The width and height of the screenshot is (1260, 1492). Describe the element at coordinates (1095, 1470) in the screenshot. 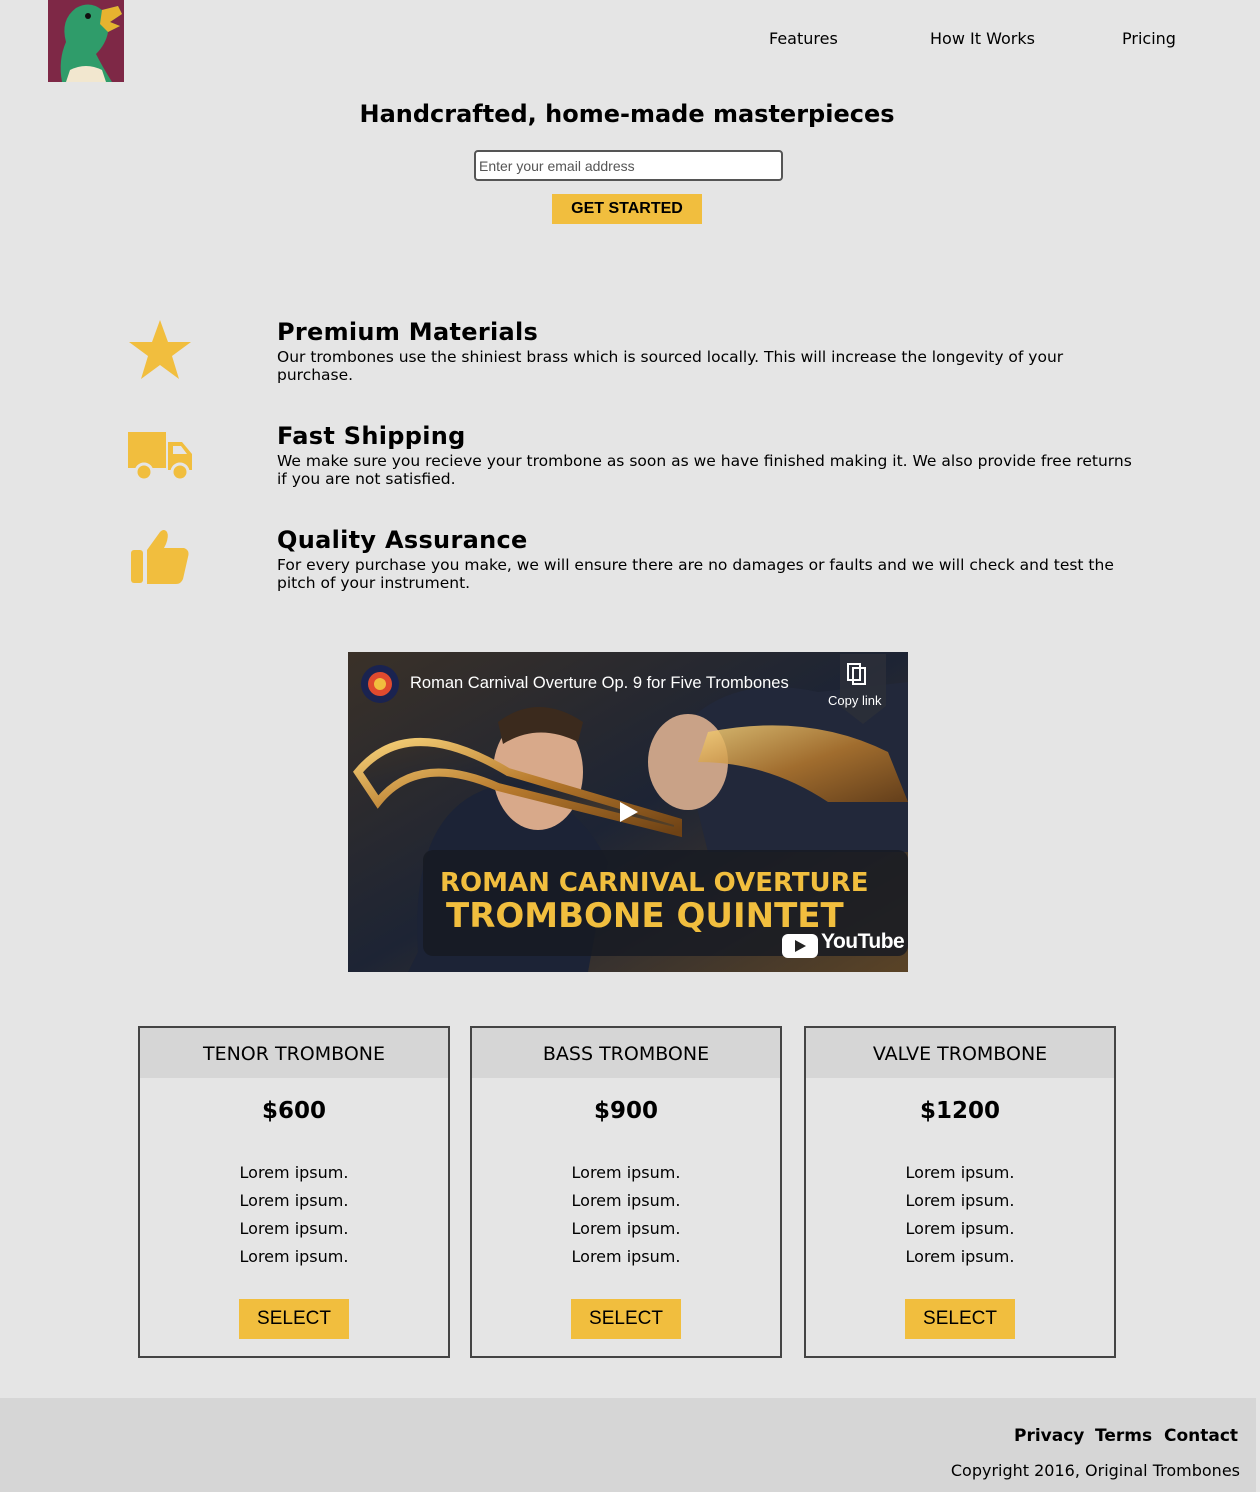

I see `copyright-text: Copyright 2016, Original Trombones` at that location.